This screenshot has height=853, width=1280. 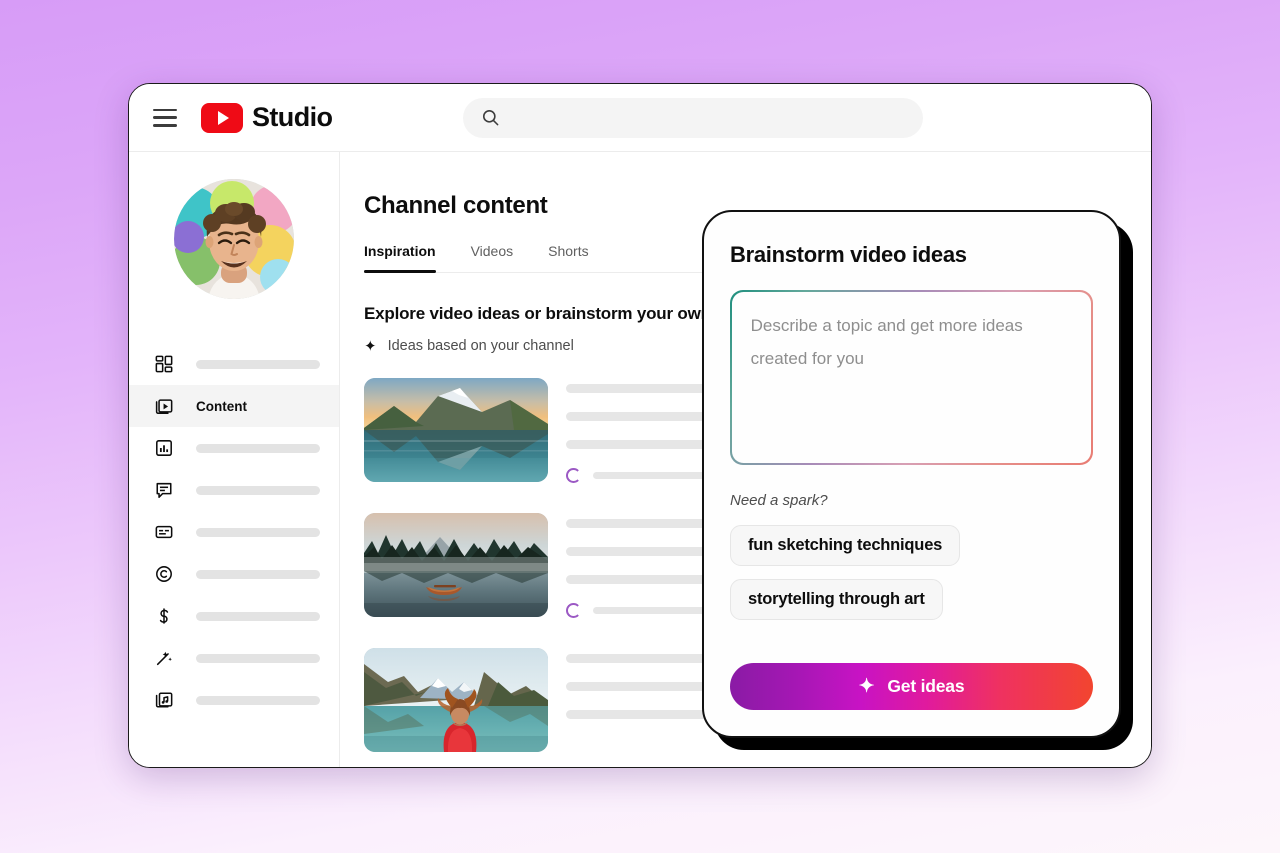 What do you see at coordinates (163, 490) in the screenshot?
I see `comments-speech-bubble-icon` at bounding box center [163, 490].